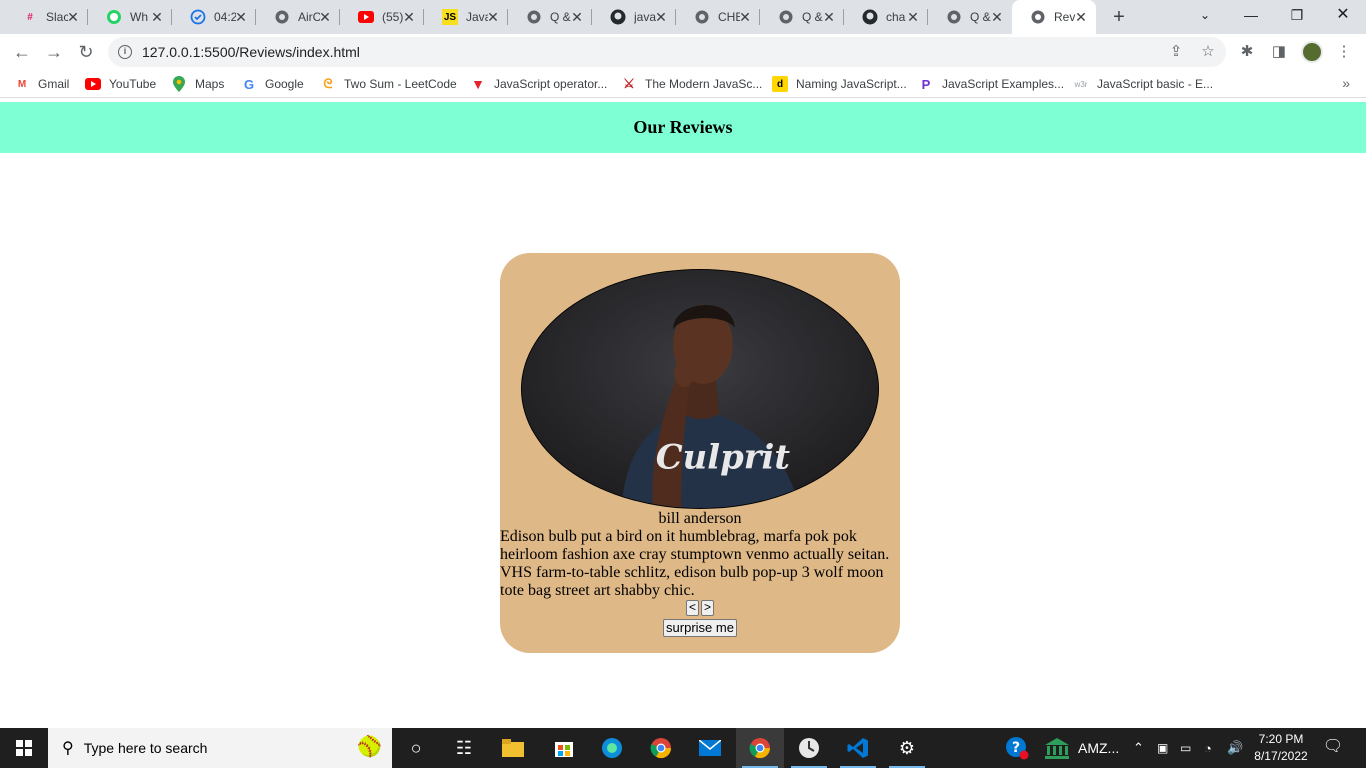 This screenshot has height=768, width=1366. I want to click on task-view-icon: ○, so click(416, 748).